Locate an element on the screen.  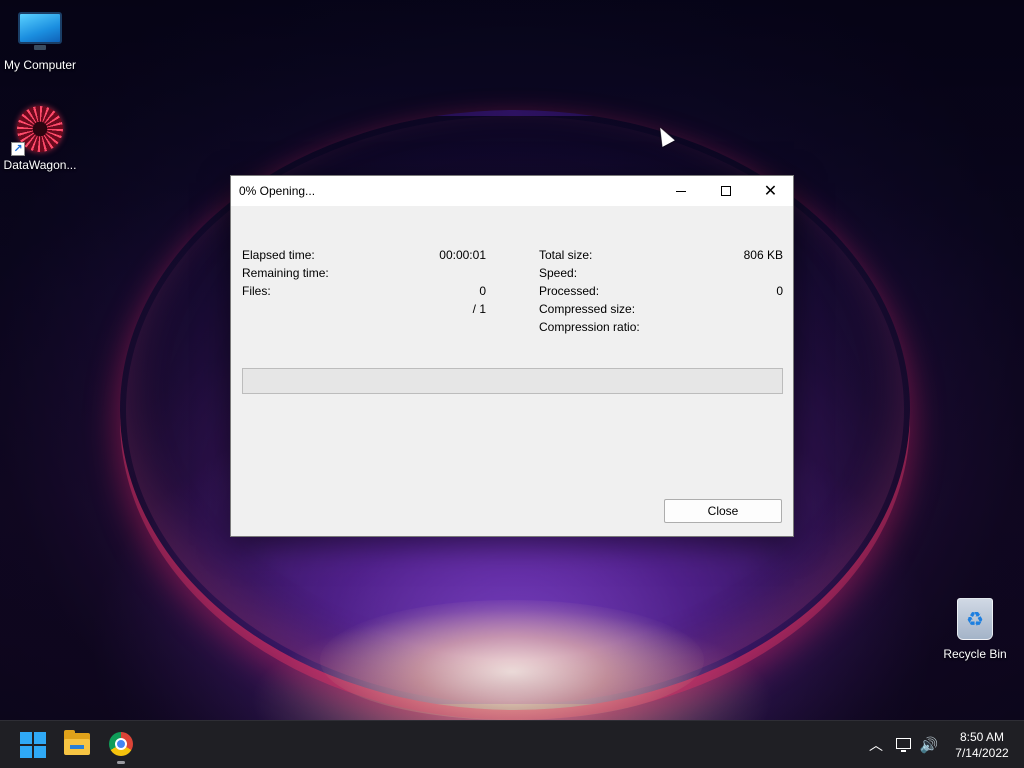
total-size-value: 806 KB is located at coordinates (763, 255).